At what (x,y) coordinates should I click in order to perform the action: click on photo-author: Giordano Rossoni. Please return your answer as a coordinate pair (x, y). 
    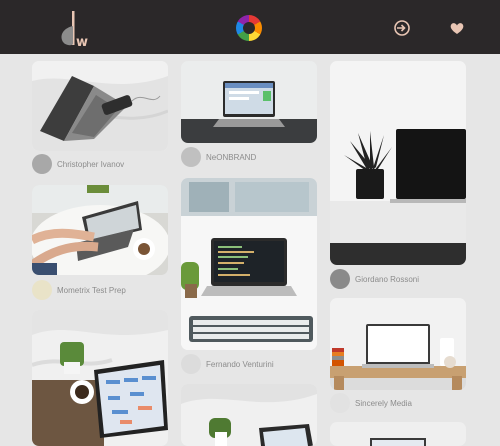
    Looking at the image, I should click on (374, 279).